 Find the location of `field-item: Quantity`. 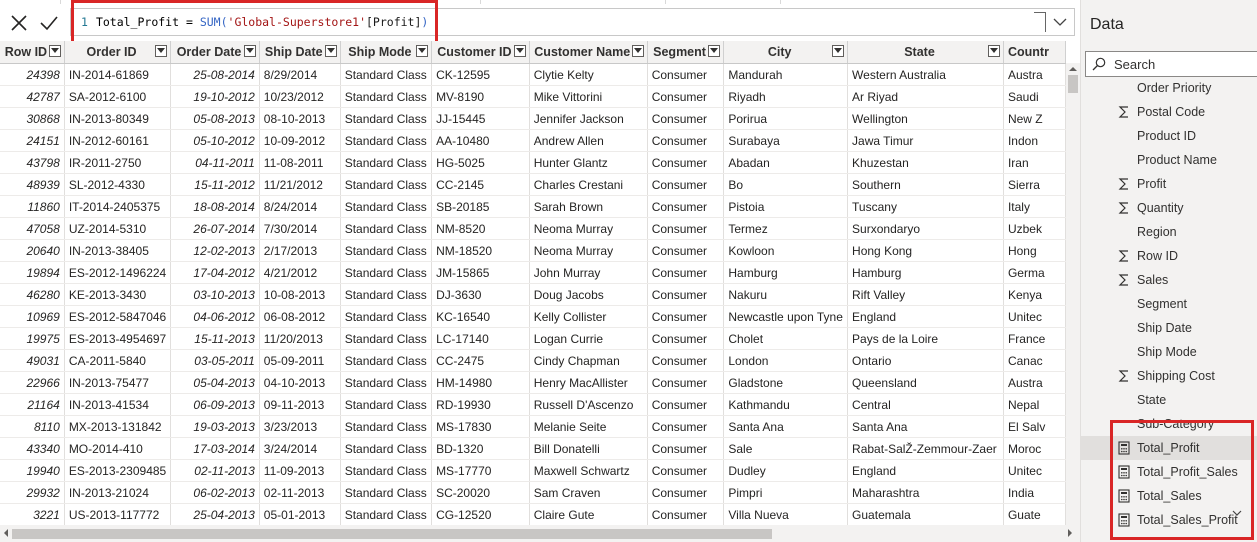

field-item: Quantity is located at coordinates (1169, 208).